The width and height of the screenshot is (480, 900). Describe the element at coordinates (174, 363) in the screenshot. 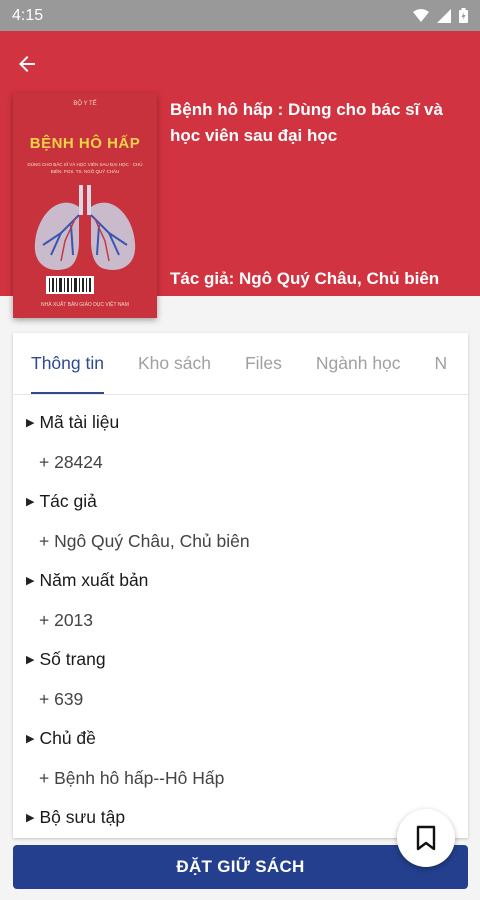

I see `tab-stock: Kho sách` at that location.